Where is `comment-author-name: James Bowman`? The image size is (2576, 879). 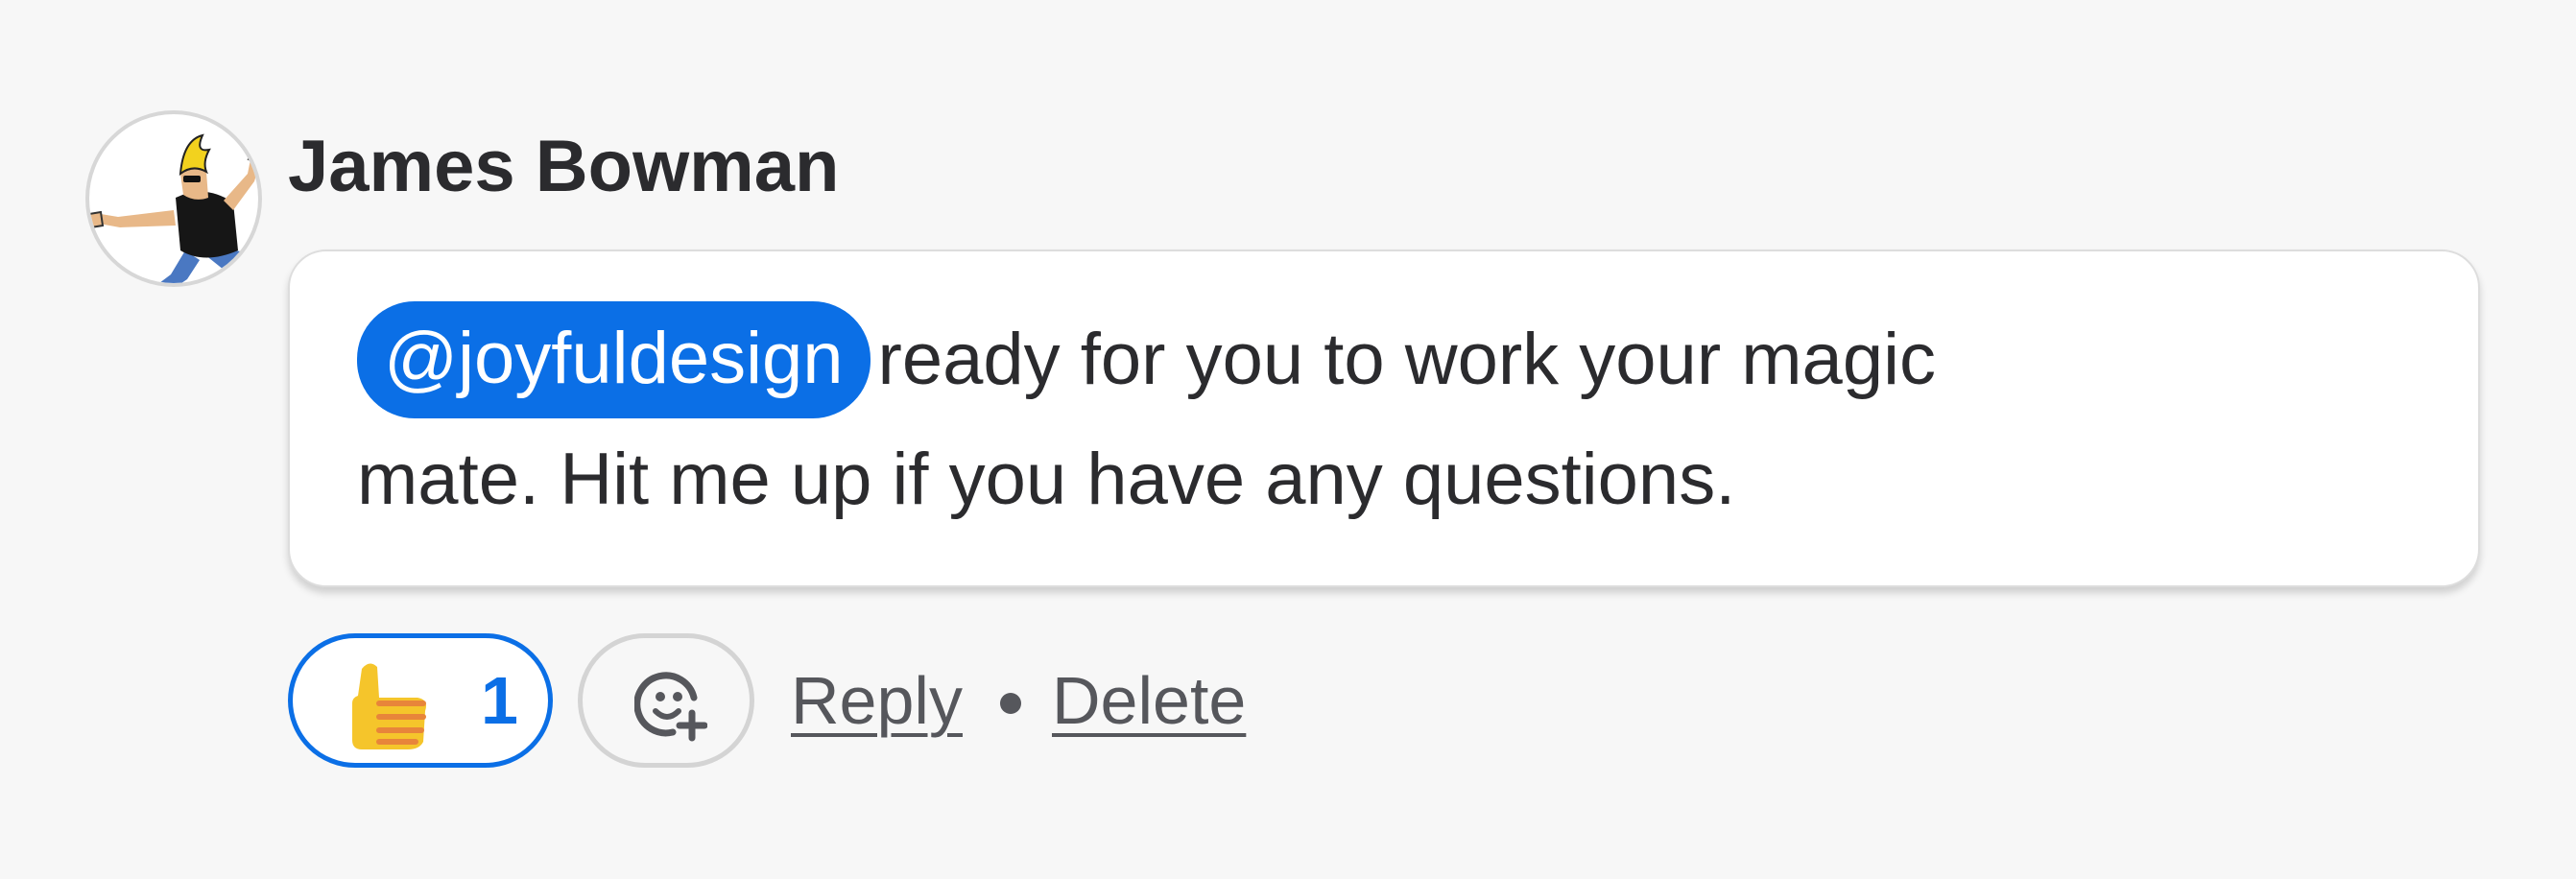 comment-author-name: James Bowman is located at coordinates (564, 167).